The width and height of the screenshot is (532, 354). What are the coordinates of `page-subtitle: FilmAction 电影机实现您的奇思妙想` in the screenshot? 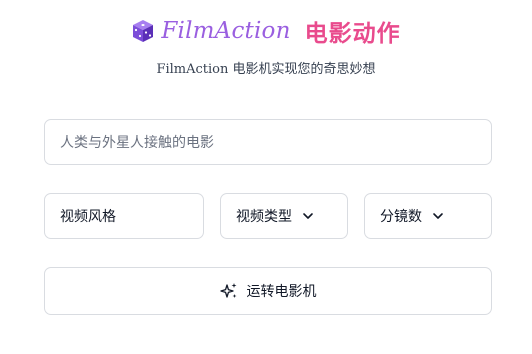 It's located at (266, 69).